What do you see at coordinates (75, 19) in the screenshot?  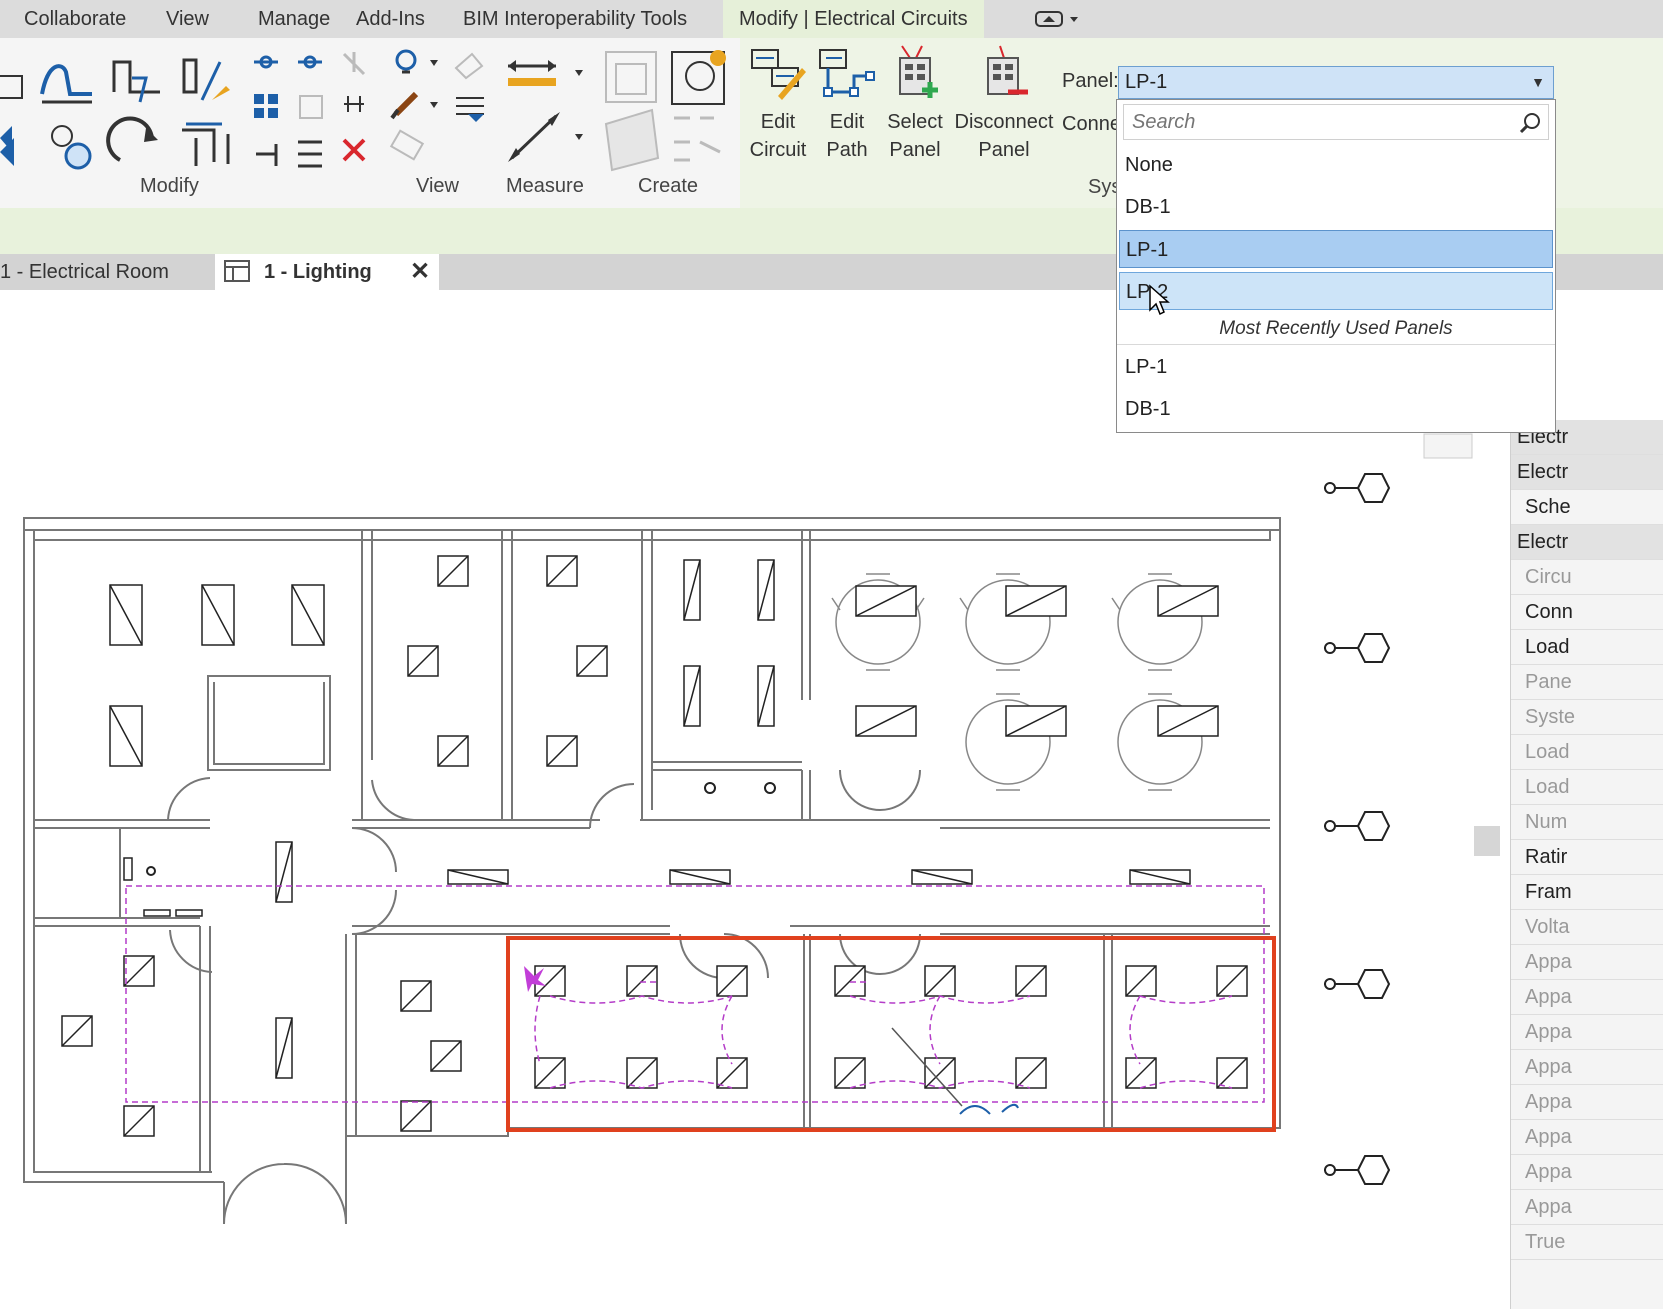 I see `tab-collaborate: Collaborate` at bounding box center [75, 19].